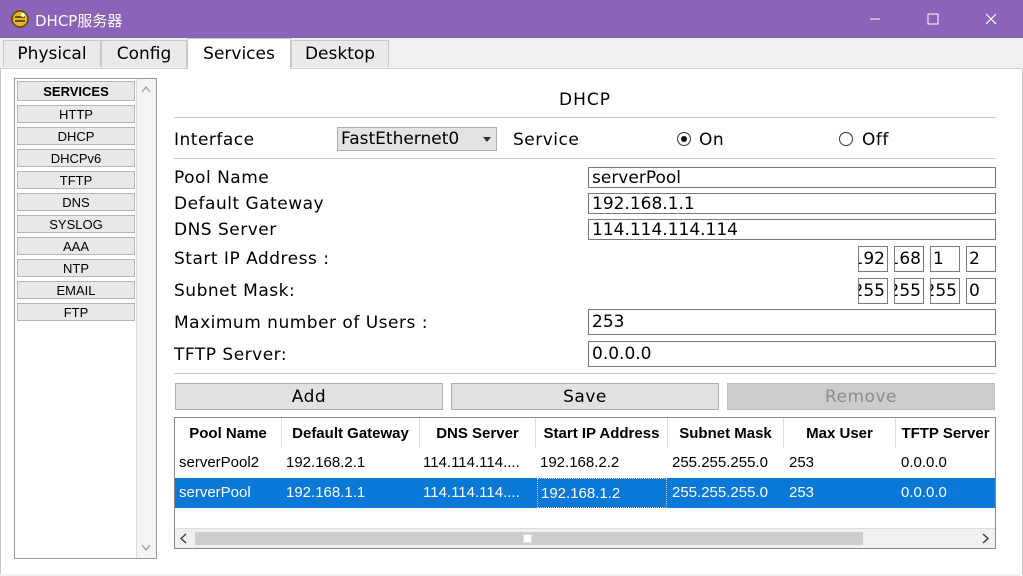 This screenshot has height=576, width=1023. What do you see at coordinates (602, 433) in the screenshot?
I see `column-header: Start IP Address` at bounding box center [602, 433].